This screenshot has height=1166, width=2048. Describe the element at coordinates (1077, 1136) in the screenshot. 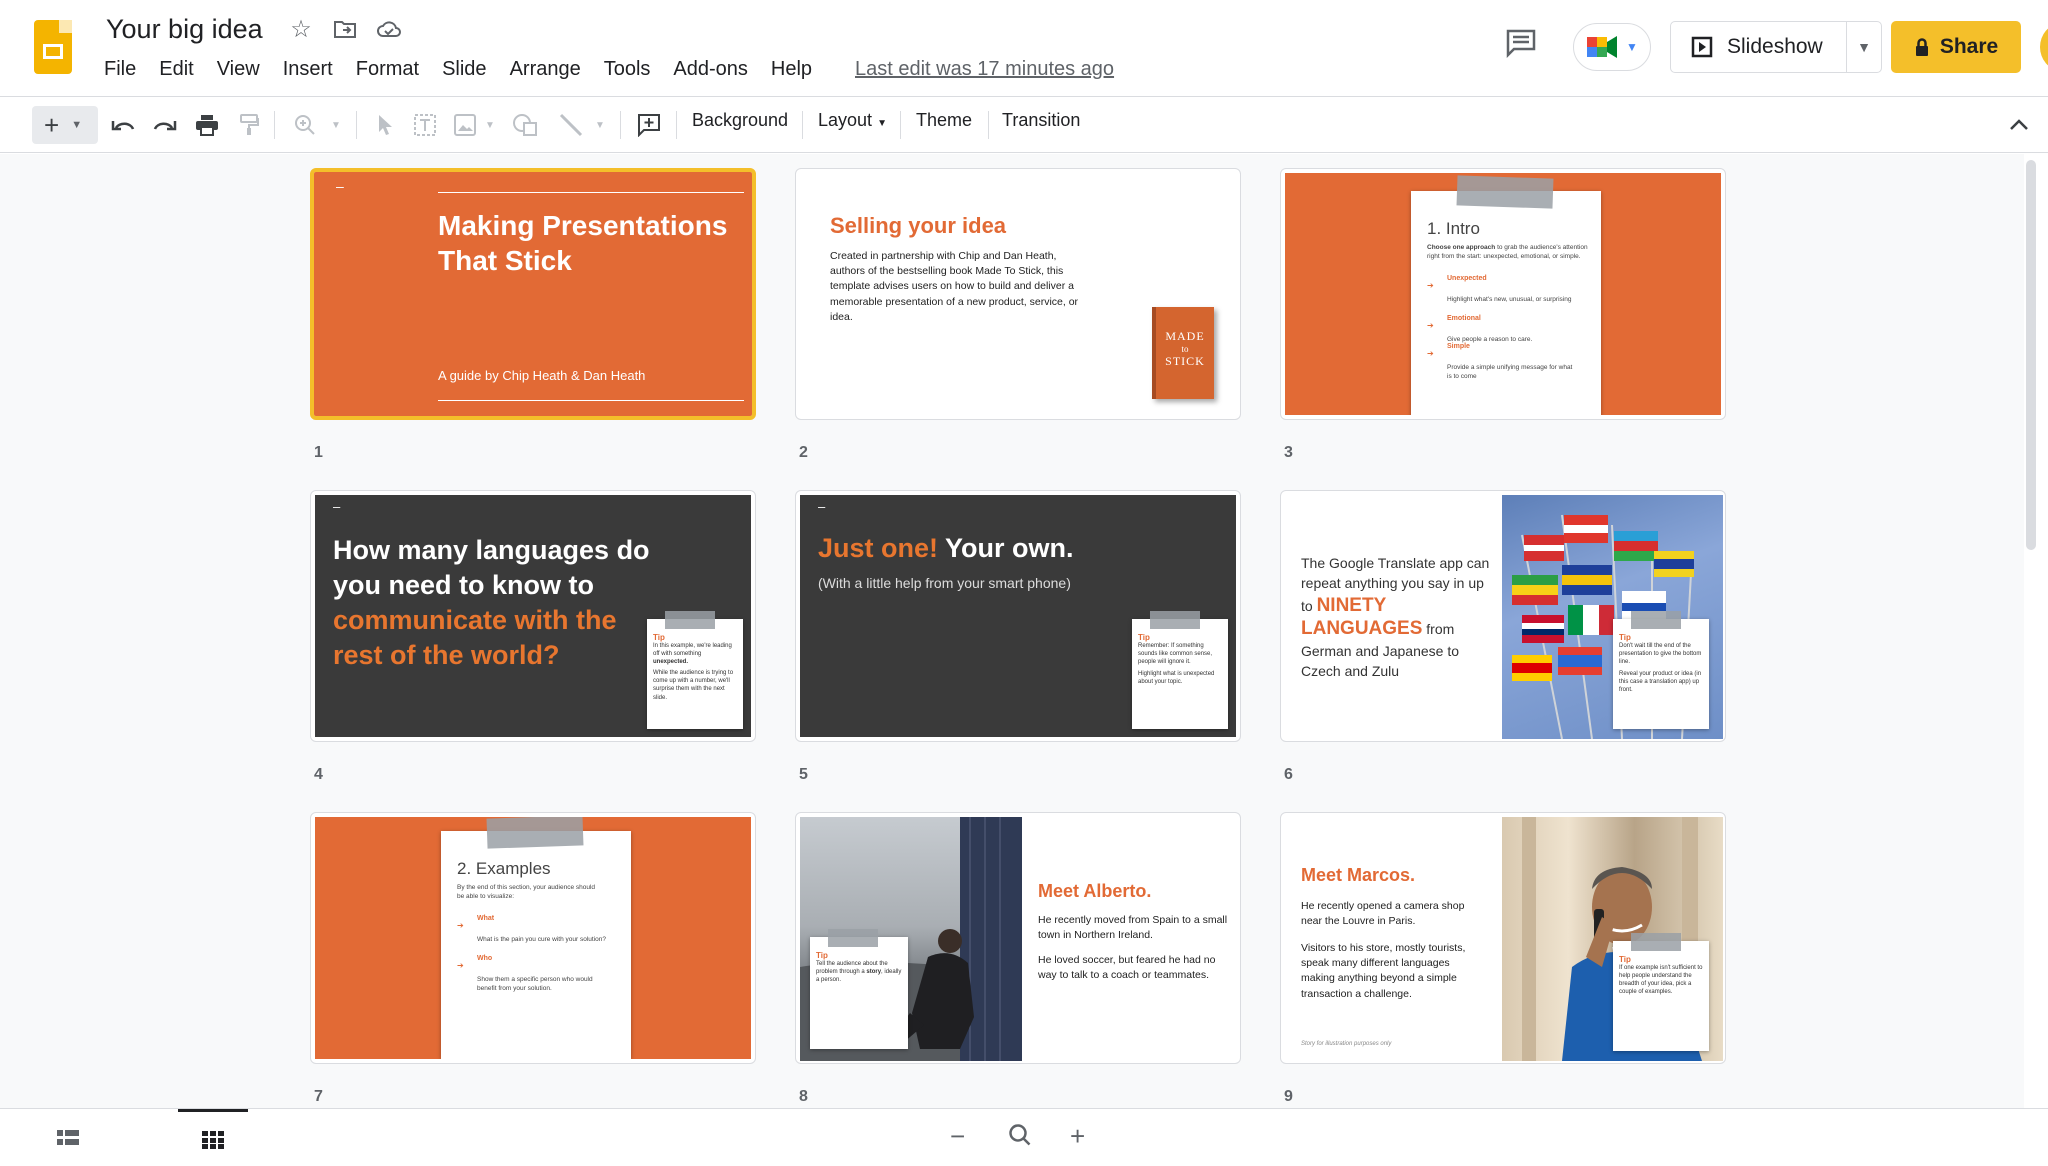

I see `zoom-in-icon: +` at that location.